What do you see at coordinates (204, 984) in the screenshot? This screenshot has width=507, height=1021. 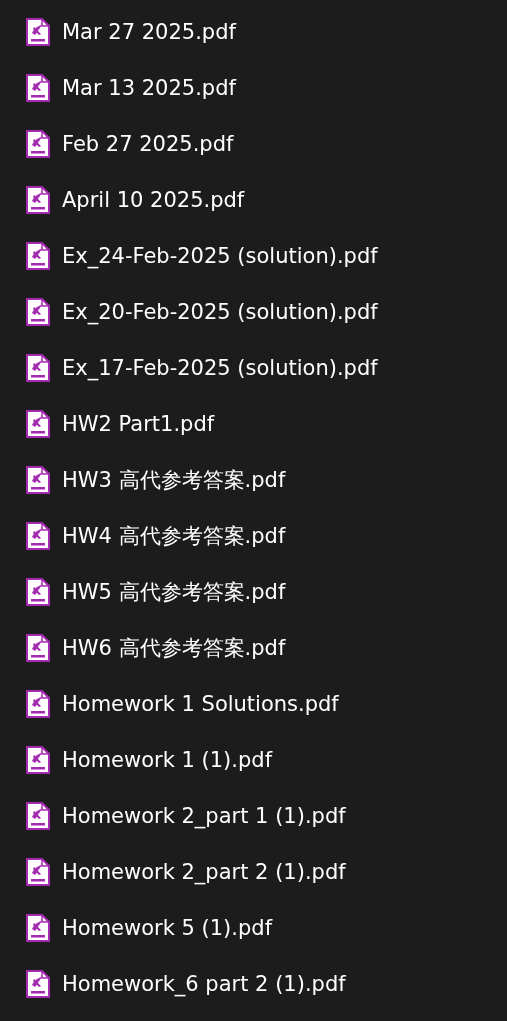 I see `file-name: Homework_6 part 2 (1).pdf` at bounding box center [204, 984].